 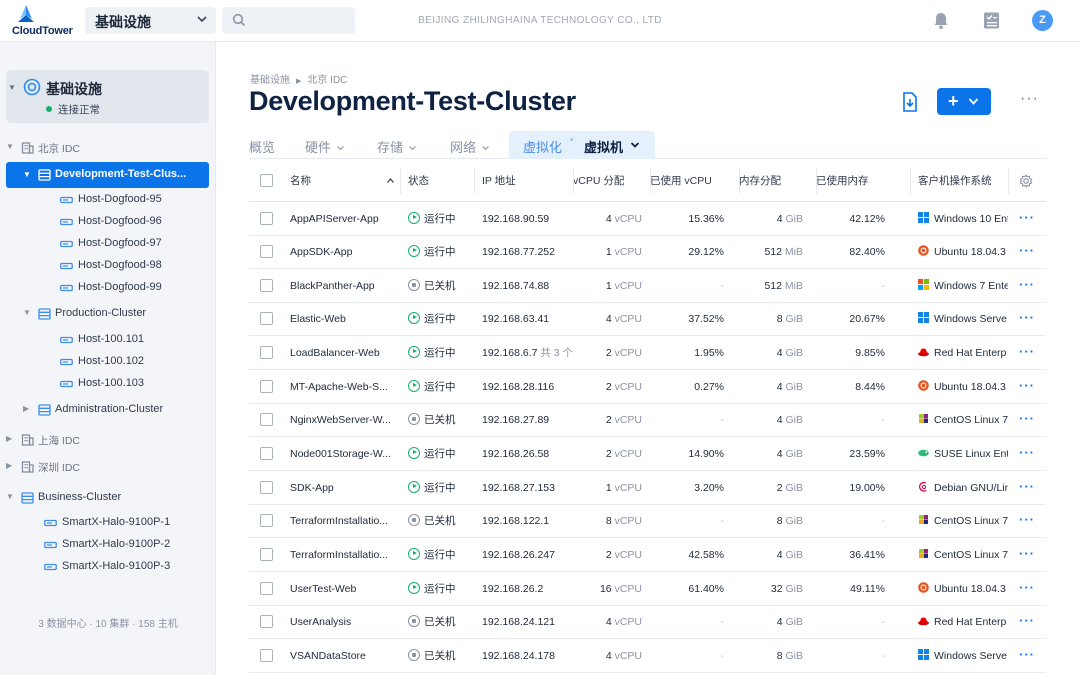 What do you see at coordinates (991, 20) in the screenshot?
I see `tasks-icon` at bounding box center [991, 20].